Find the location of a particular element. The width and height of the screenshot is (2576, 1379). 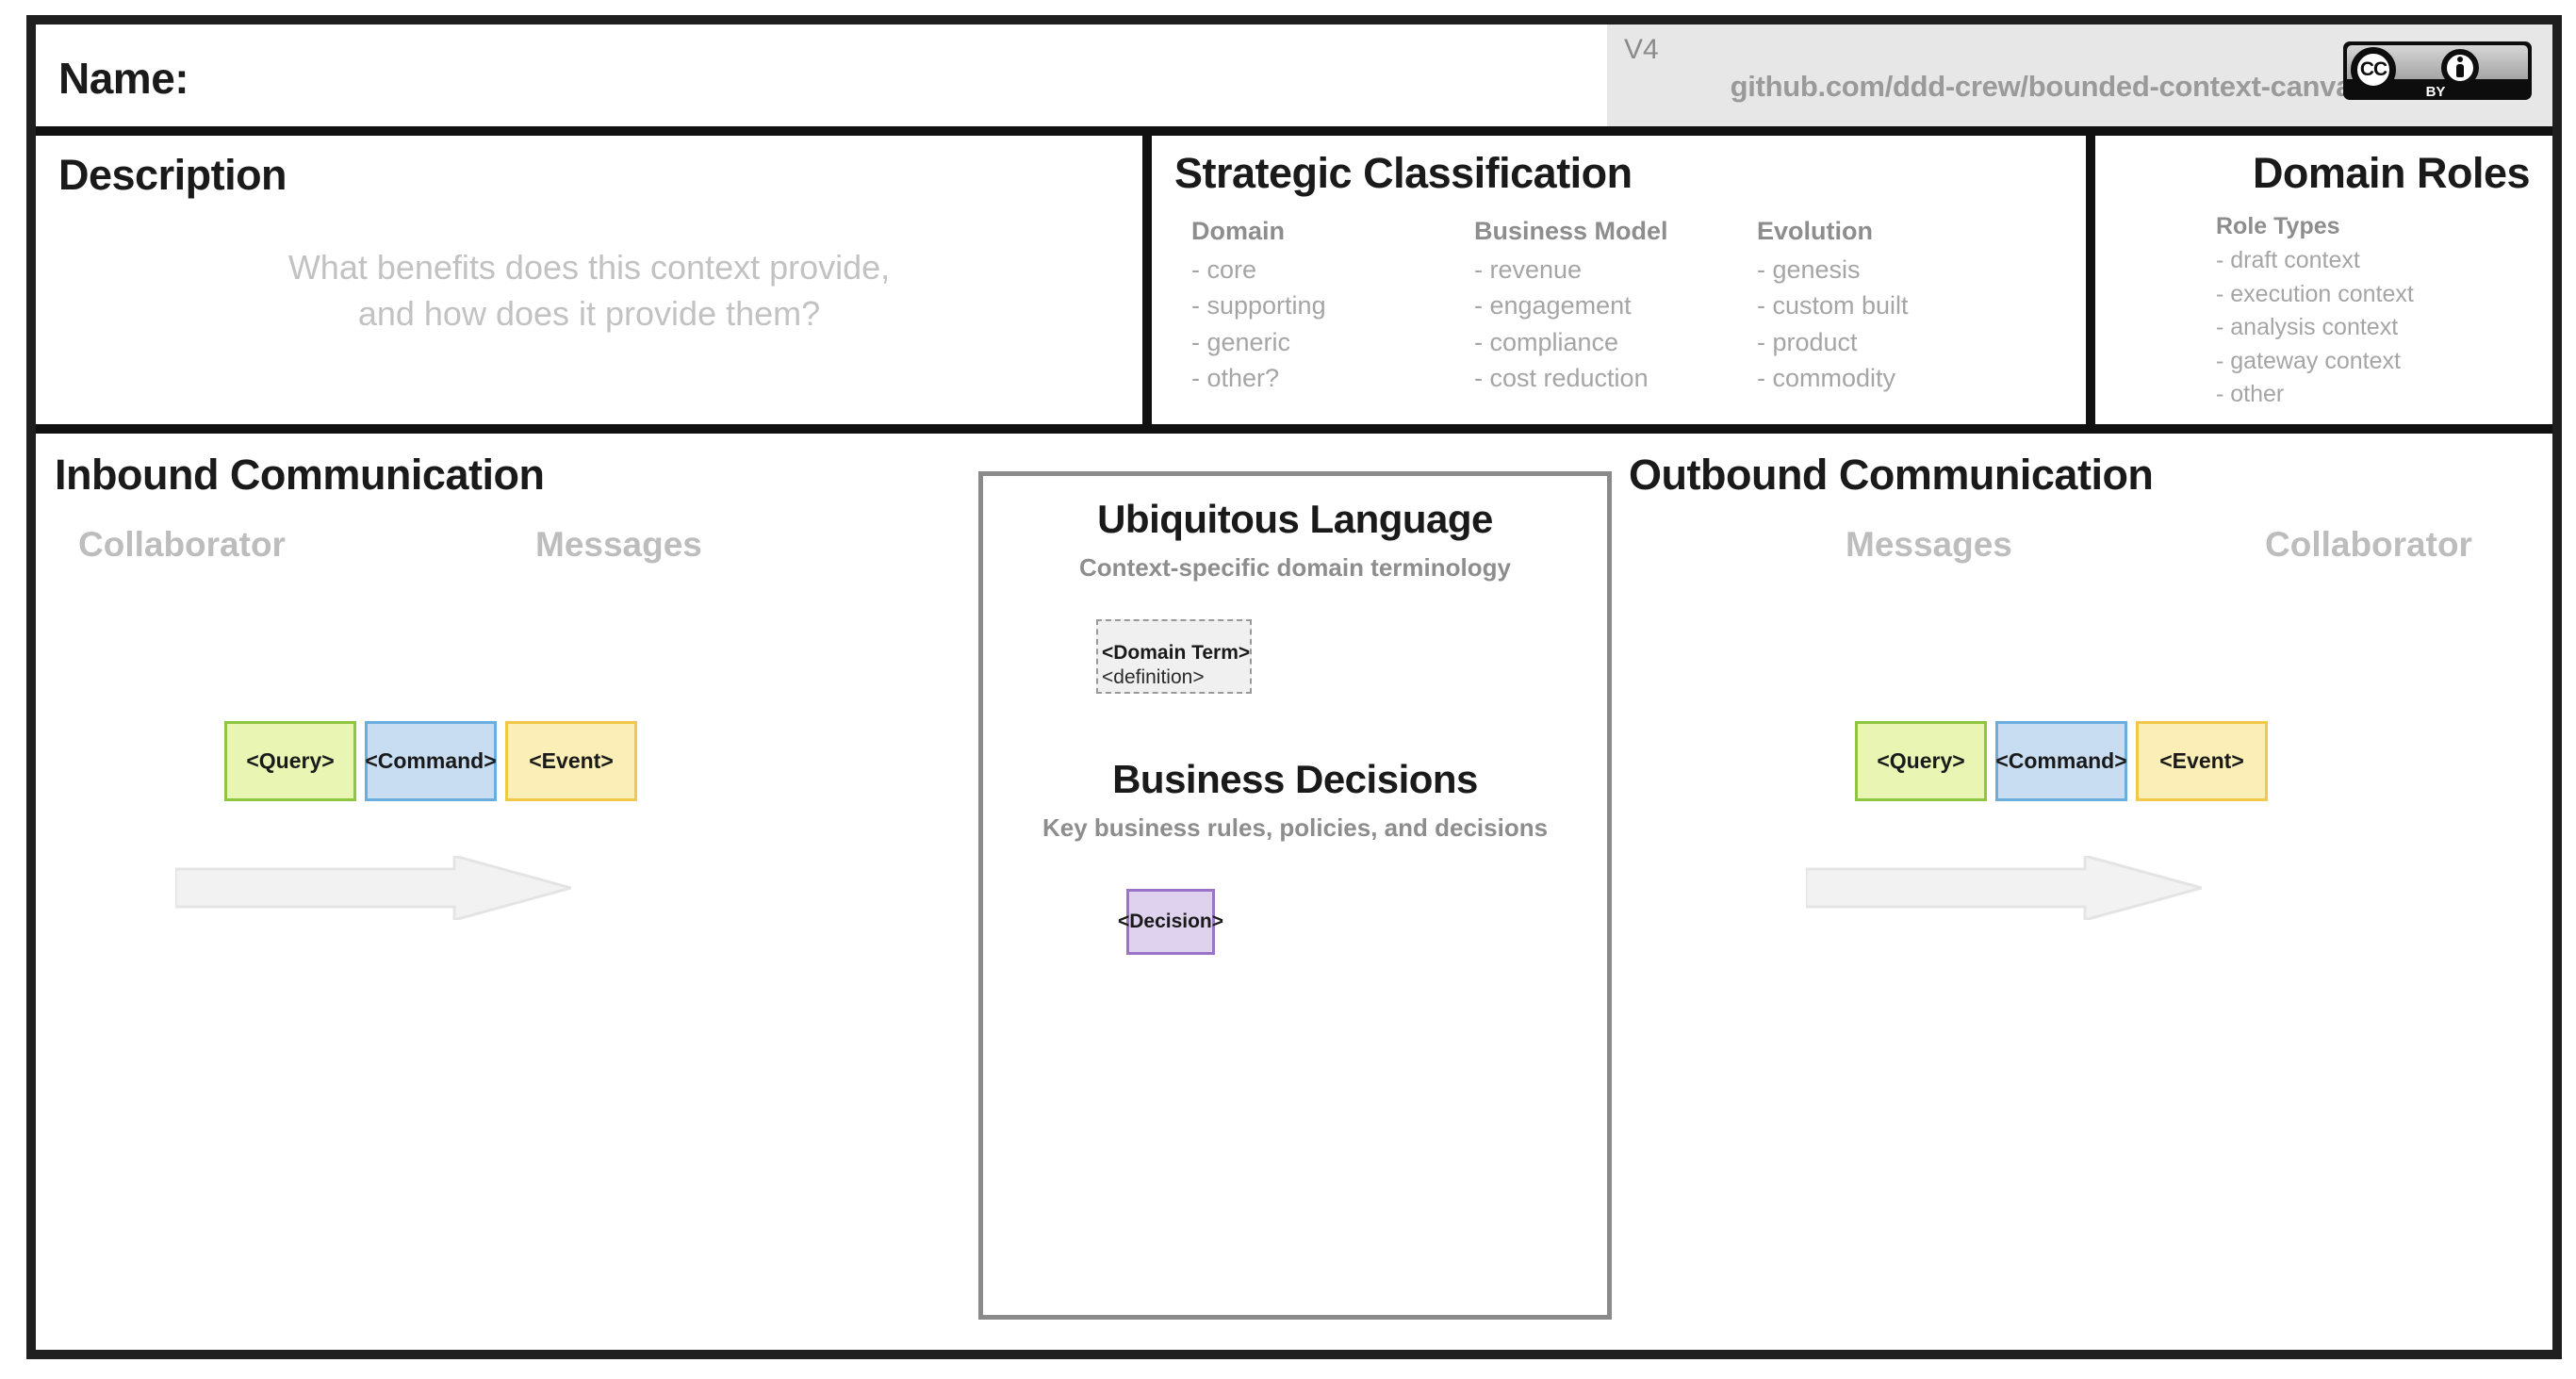

role-option: - analysis context is located at coordinates (2315, 328).